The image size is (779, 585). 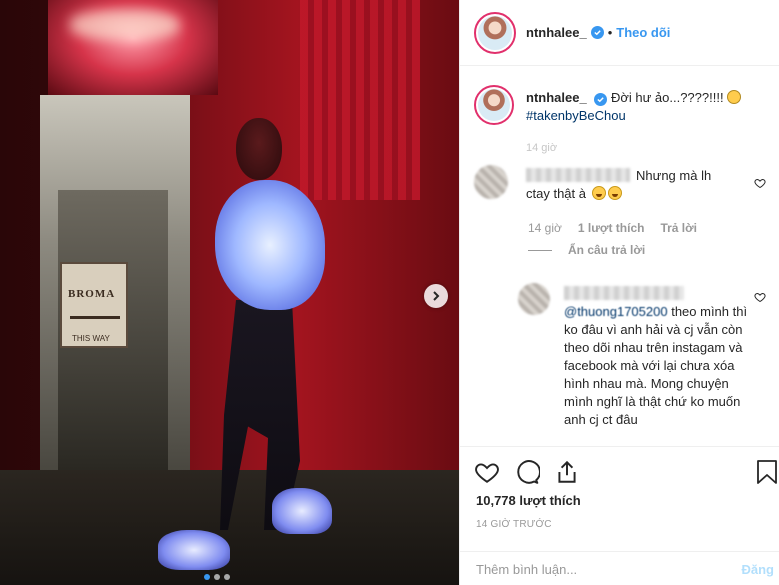 What do you see at coordinates (556, 193) in the screenshot?
I see `comment-text-line2: ctay thật à` at bounding box center [556, 193].